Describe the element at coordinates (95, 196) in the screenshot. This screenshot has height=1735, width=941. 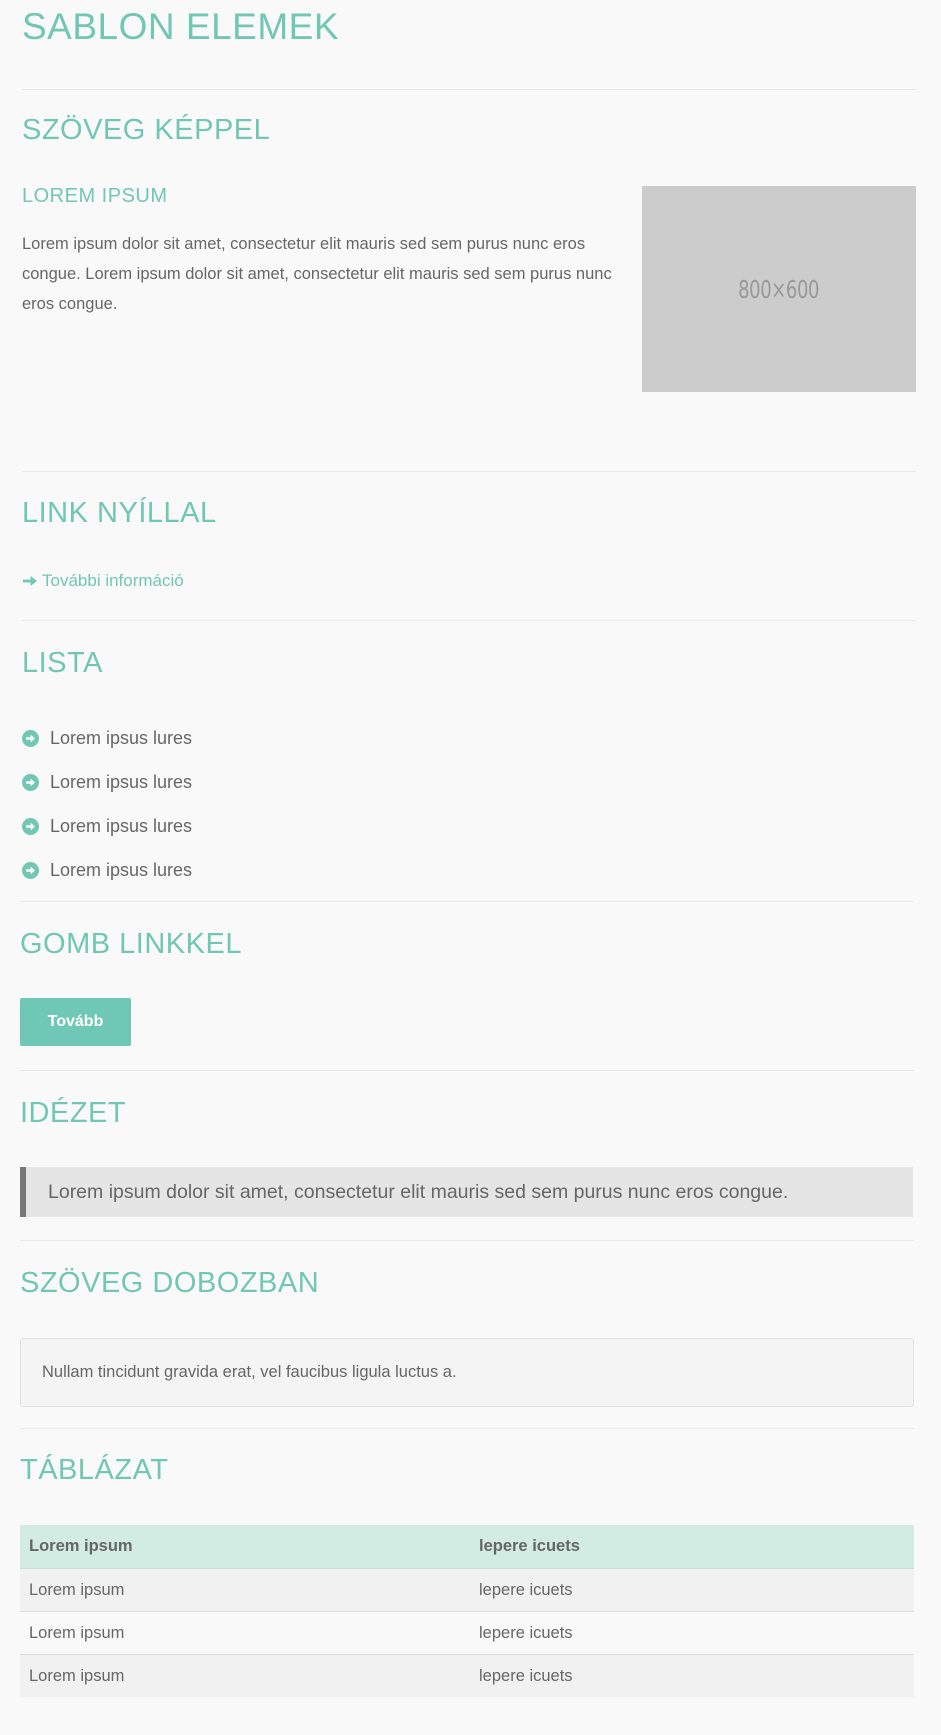
I see `content-subheading: LOREM IPSUM` at that location.